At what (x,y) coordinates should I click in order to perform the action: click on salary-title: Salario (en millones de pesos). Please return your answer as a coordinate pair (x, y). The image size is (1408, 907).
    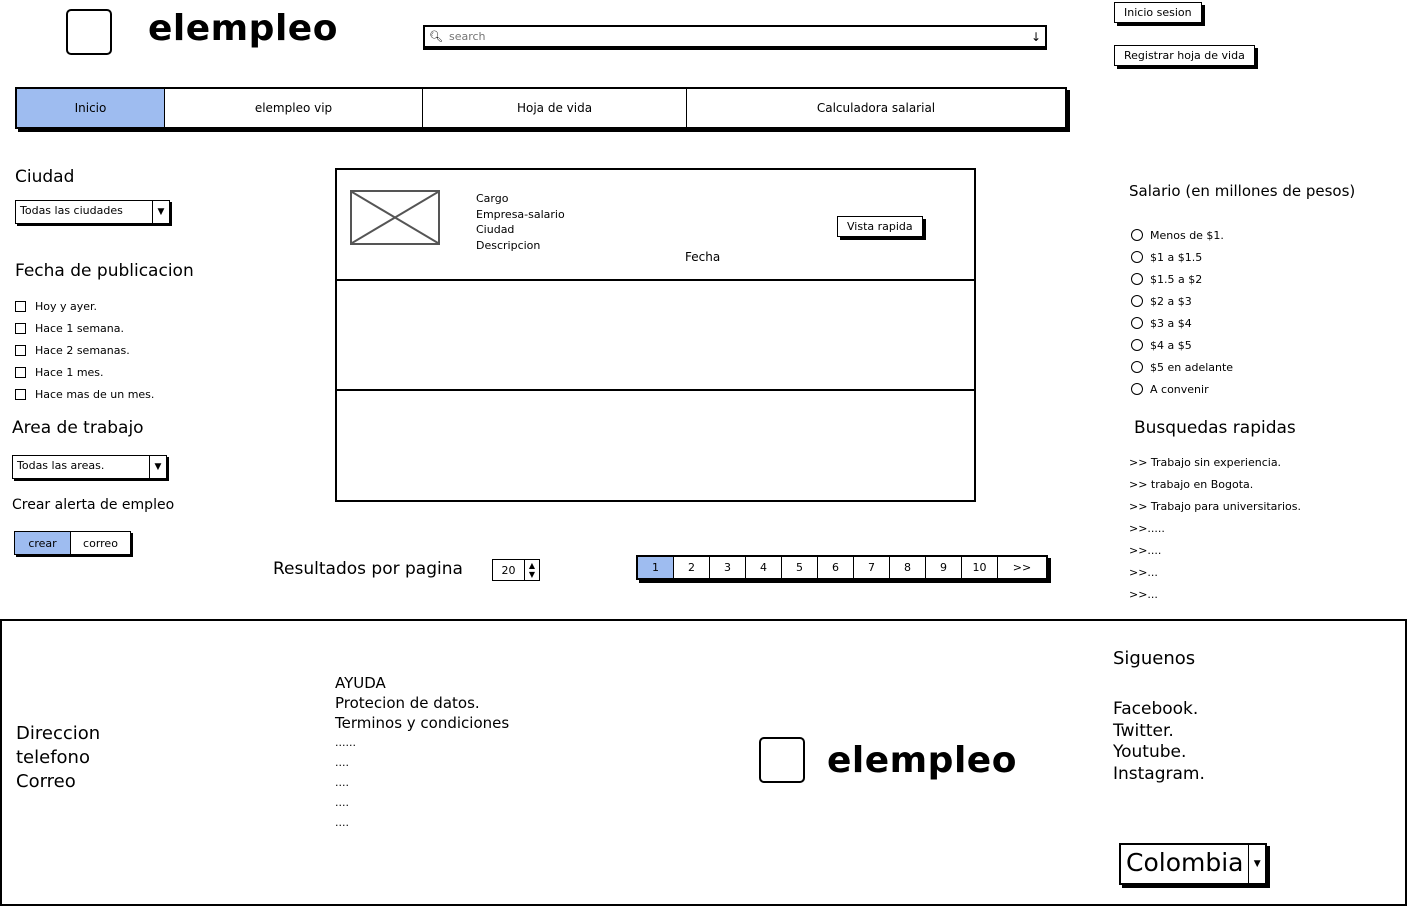
    Looking at the image, I should click on (1242, 191).